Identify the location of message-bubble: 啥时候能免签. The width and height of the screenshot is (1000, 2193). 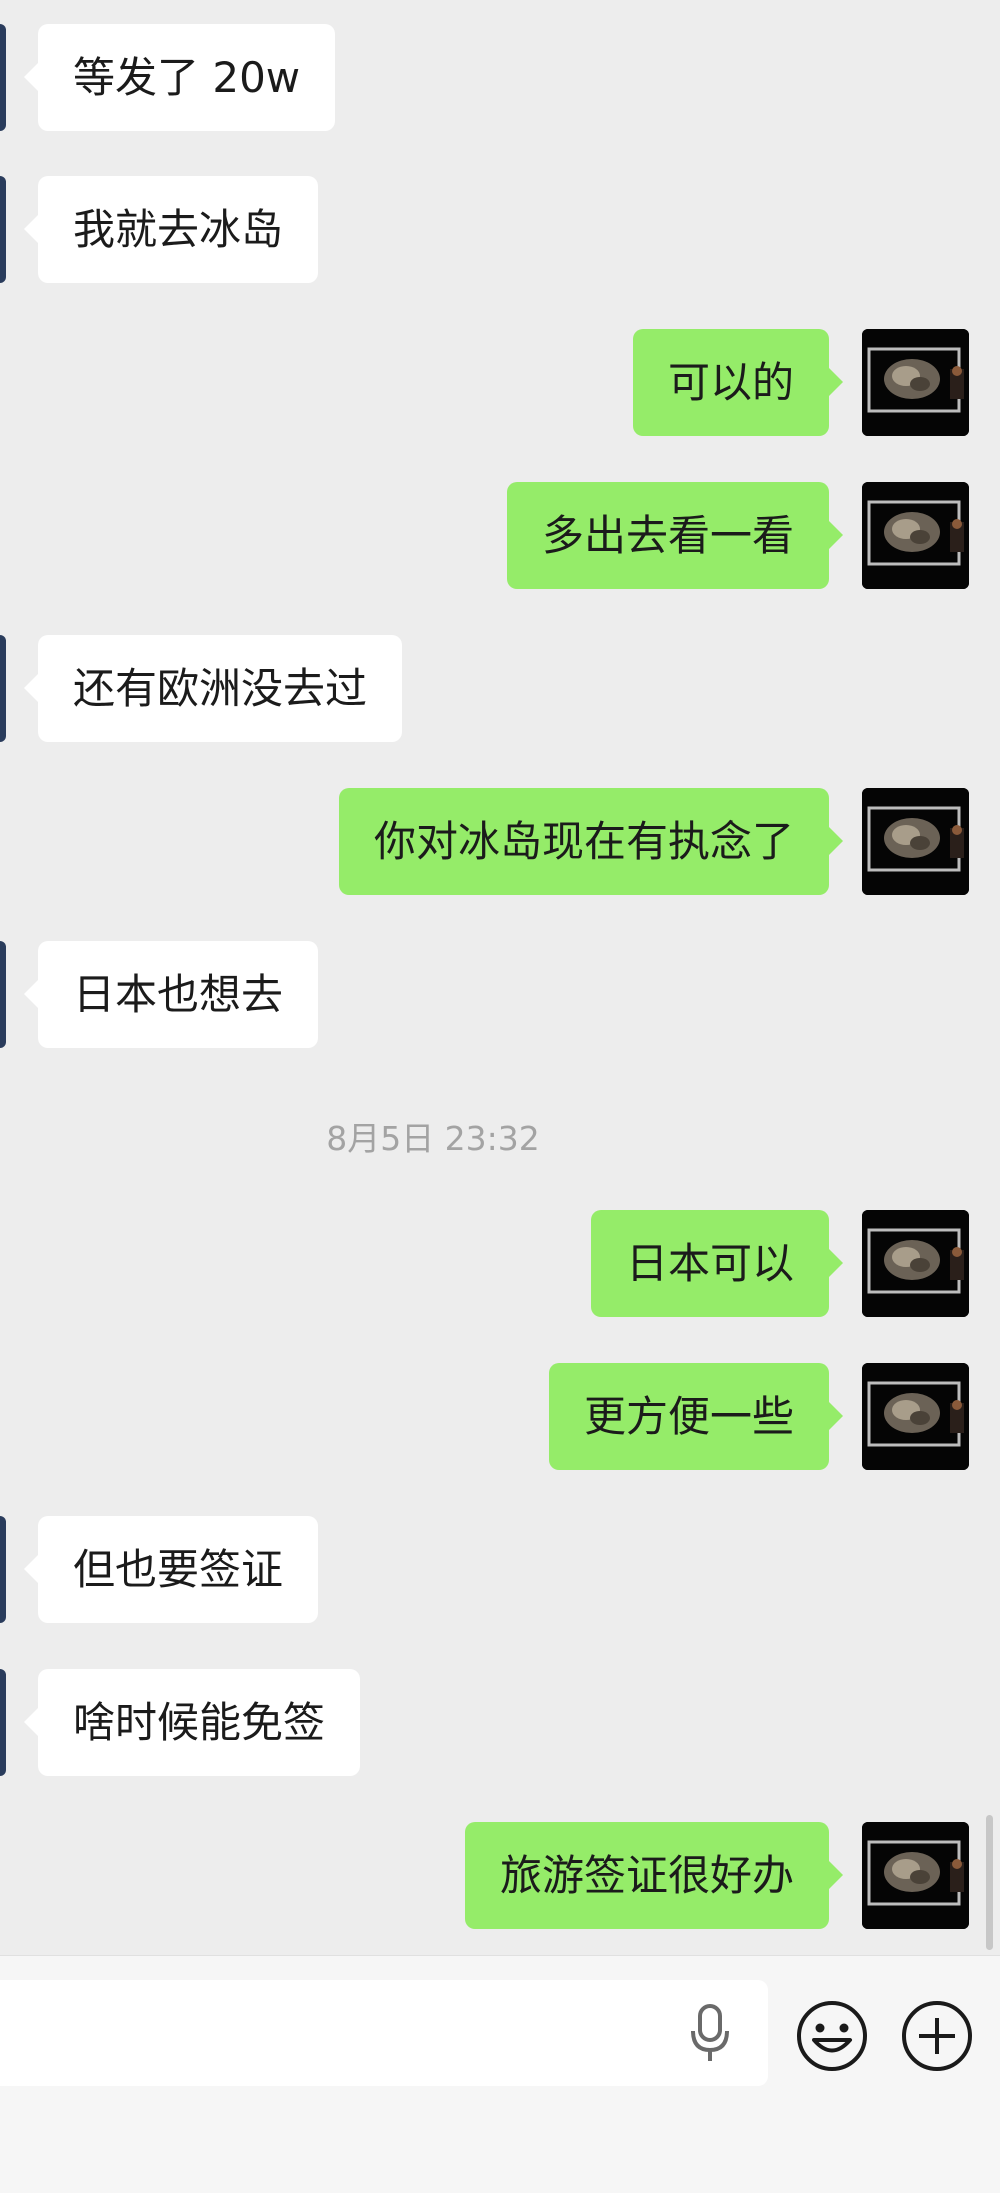
(192, 1722).